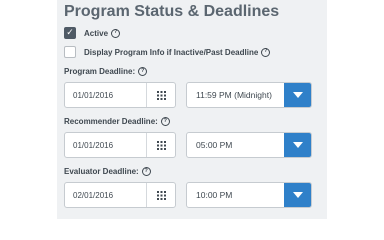 Image resolution: width=384 pixels, height=240 pixels. I want to click on active-checkbox: ✓, so click(70, 33).